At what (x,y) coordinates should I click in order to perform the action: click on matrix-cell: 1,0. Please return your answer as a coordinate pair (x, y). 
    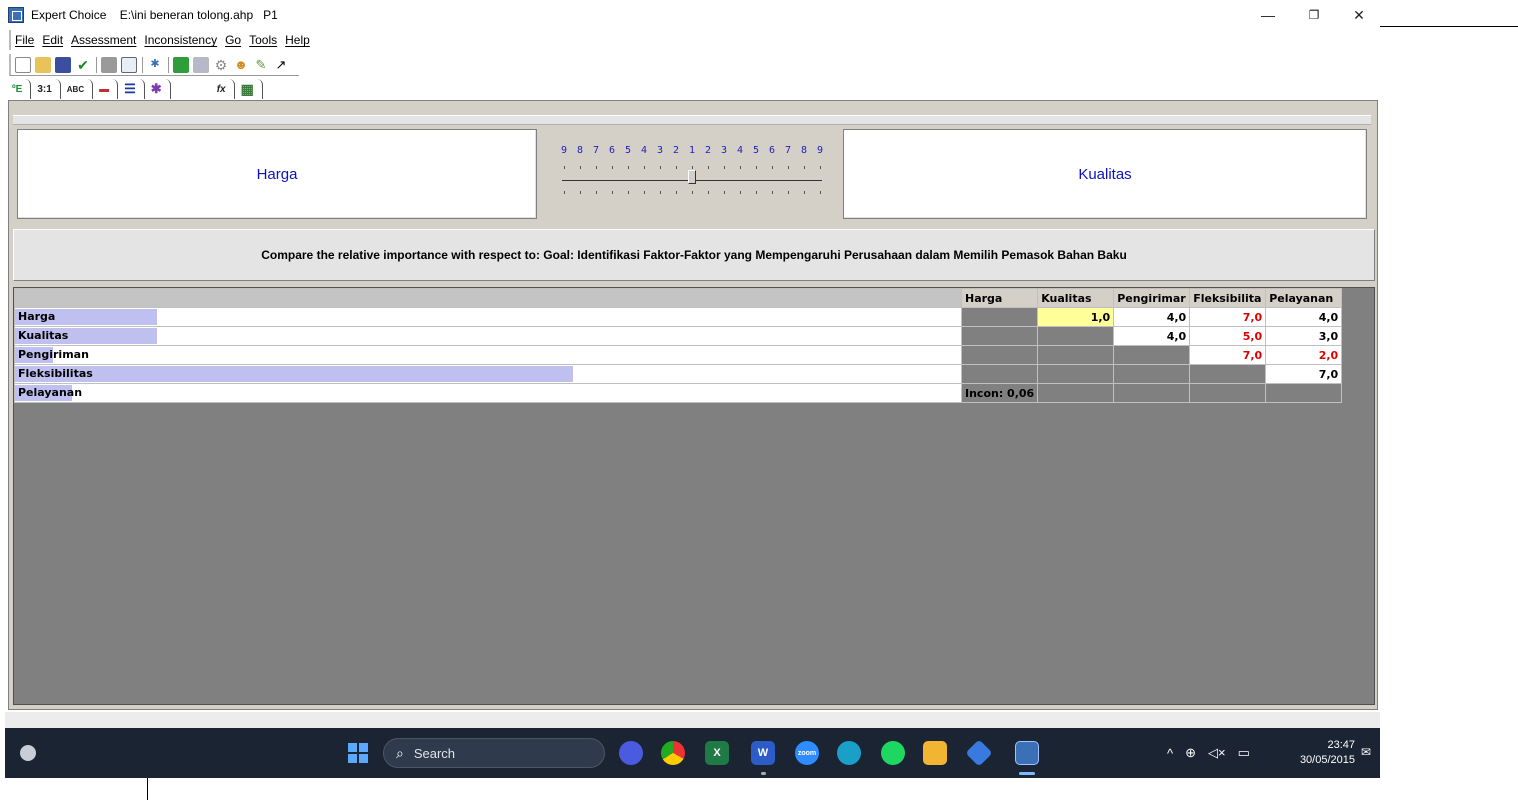
    Looking at the image, I should click on (1076, 317).